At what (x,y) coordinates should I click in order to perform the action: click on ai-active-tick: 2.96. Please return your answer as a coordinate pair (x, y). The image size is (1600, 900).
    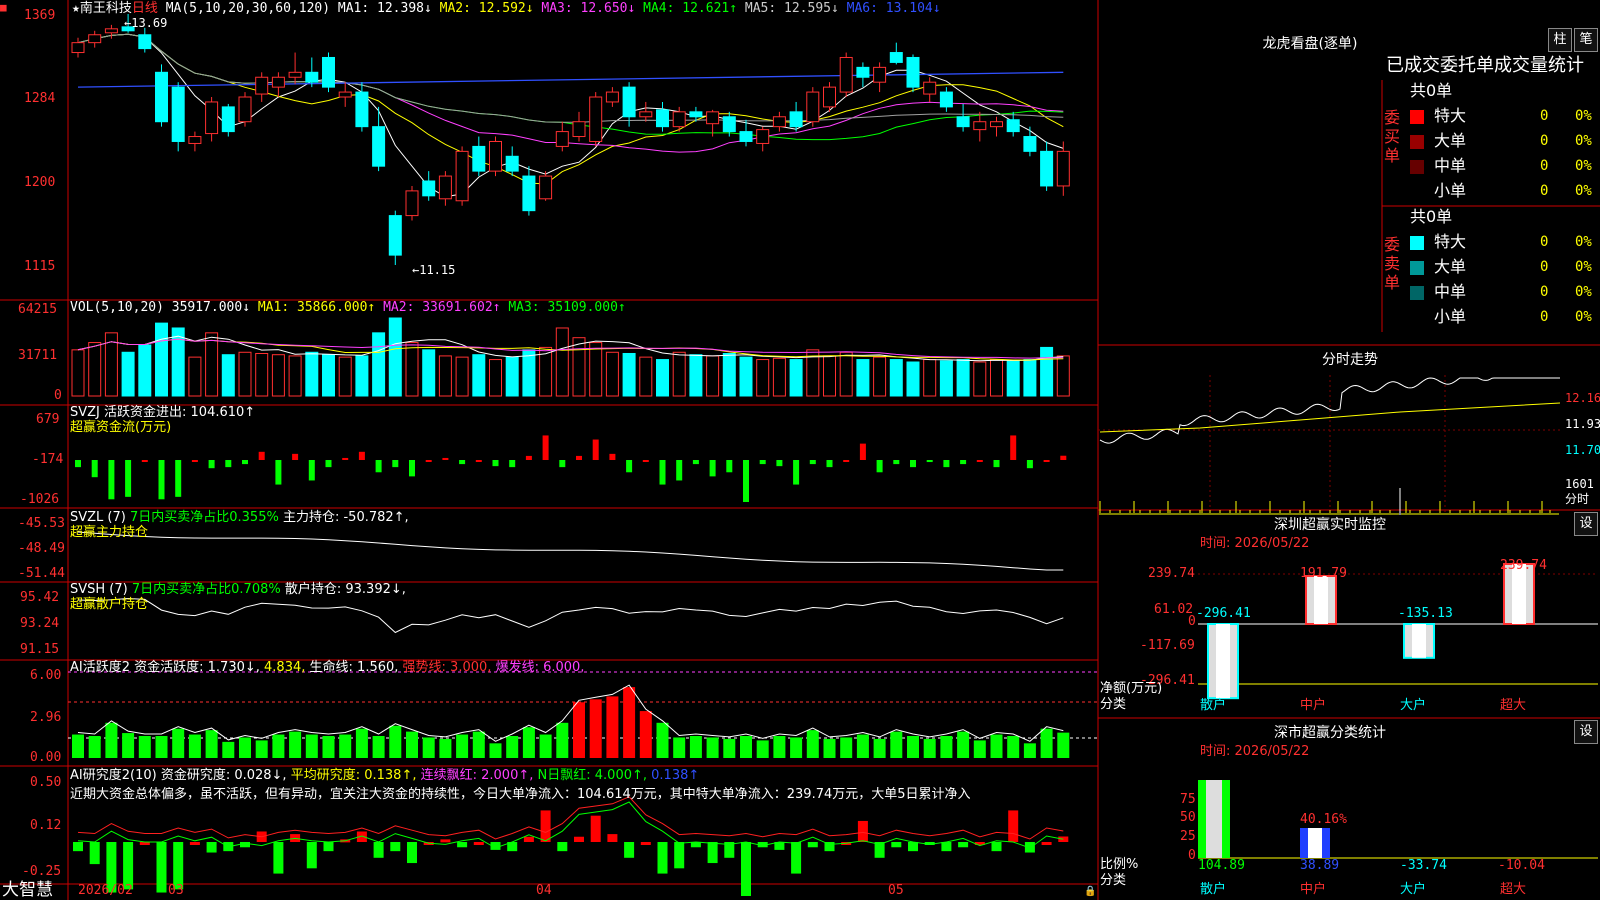
    Looking at the image, I should click on (46, 717).